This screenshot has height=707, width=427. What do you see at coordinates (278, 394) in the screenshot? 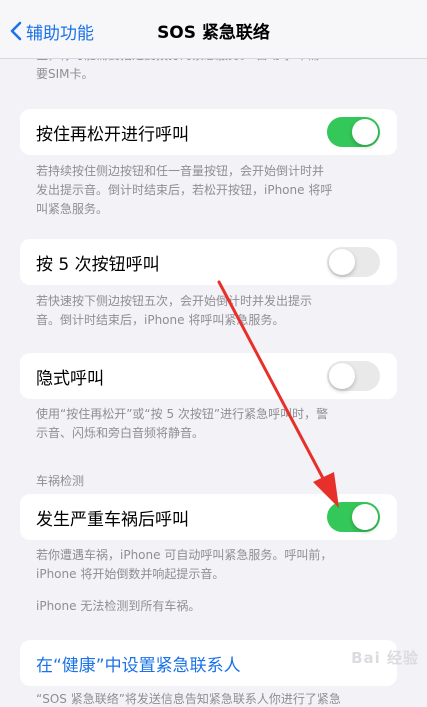
I see `annotation-arrow-icon` at bounding box center [278, 394].